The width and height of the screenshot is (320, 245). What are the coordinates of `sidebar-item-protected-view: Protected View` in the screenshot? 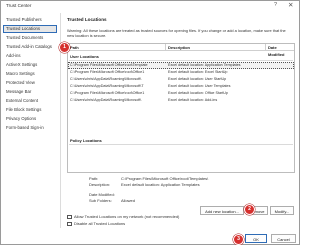 It's located at (30, 83).